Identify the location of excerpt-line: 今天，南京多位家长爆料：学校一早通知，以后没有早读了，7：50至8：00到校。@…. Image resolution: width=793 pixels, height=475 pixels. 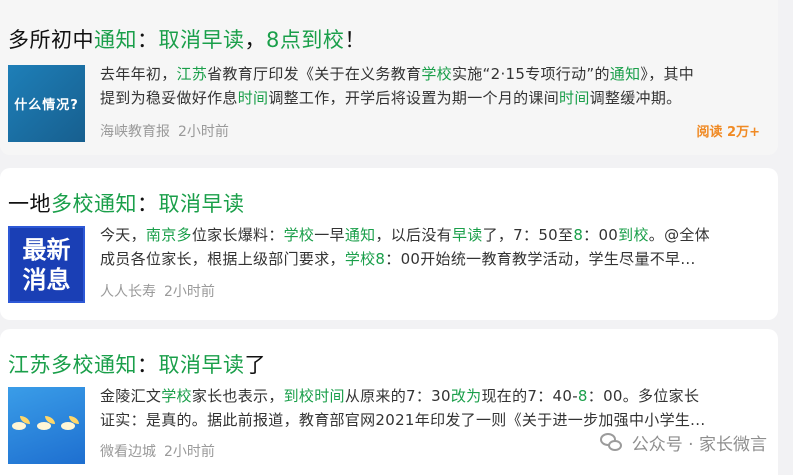
(430, 235).